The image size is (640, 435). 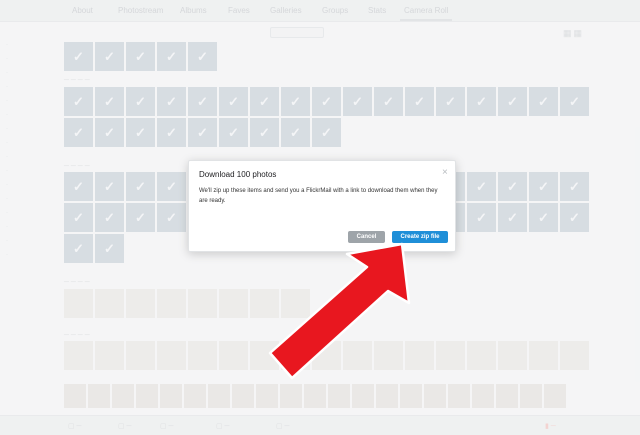 What do you see at coordinates (445, 172) in the screenshot?
I see `close-icon: ×` at bounding box center [445, 172].